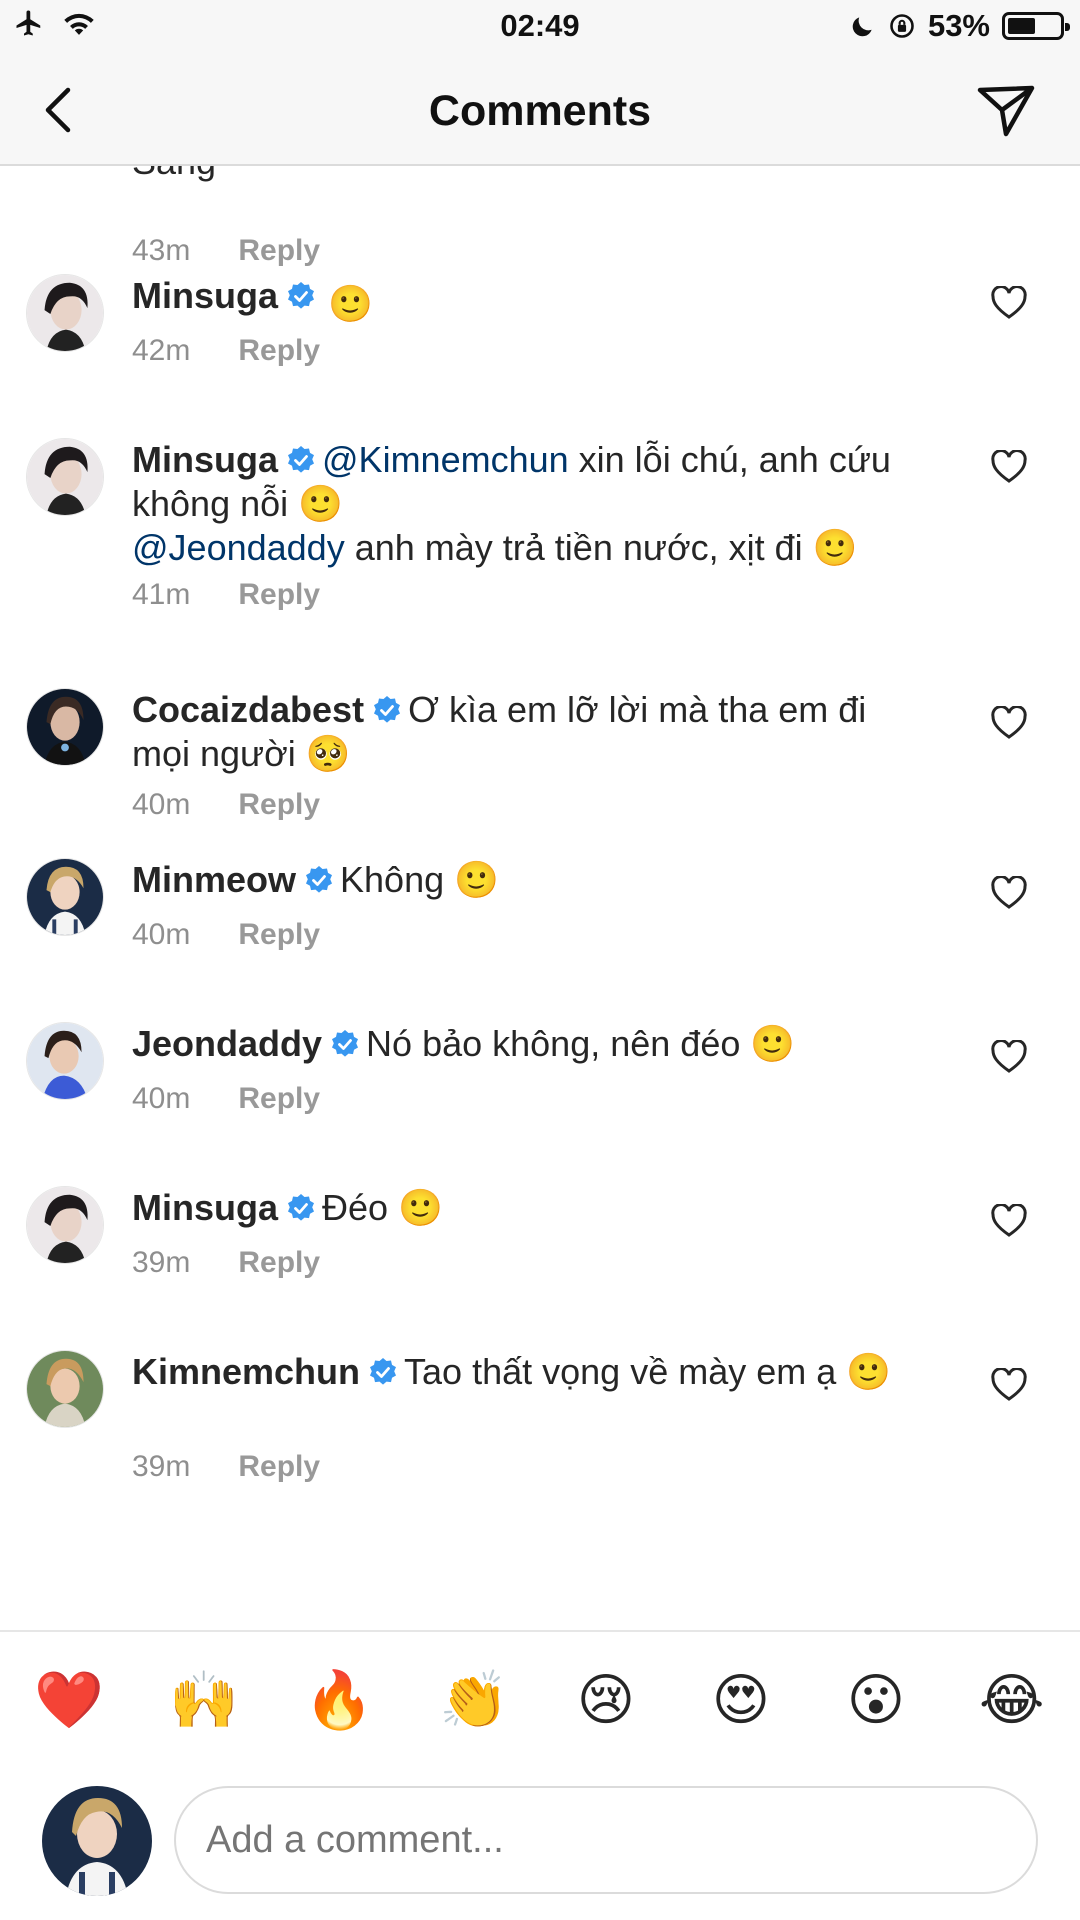 The width and height of the screenshot is (1080, 1920). What do you see at coordinates (161, 250) in the screenshot?
I see `comment-time: 43m` at bounding box center [161, 250].